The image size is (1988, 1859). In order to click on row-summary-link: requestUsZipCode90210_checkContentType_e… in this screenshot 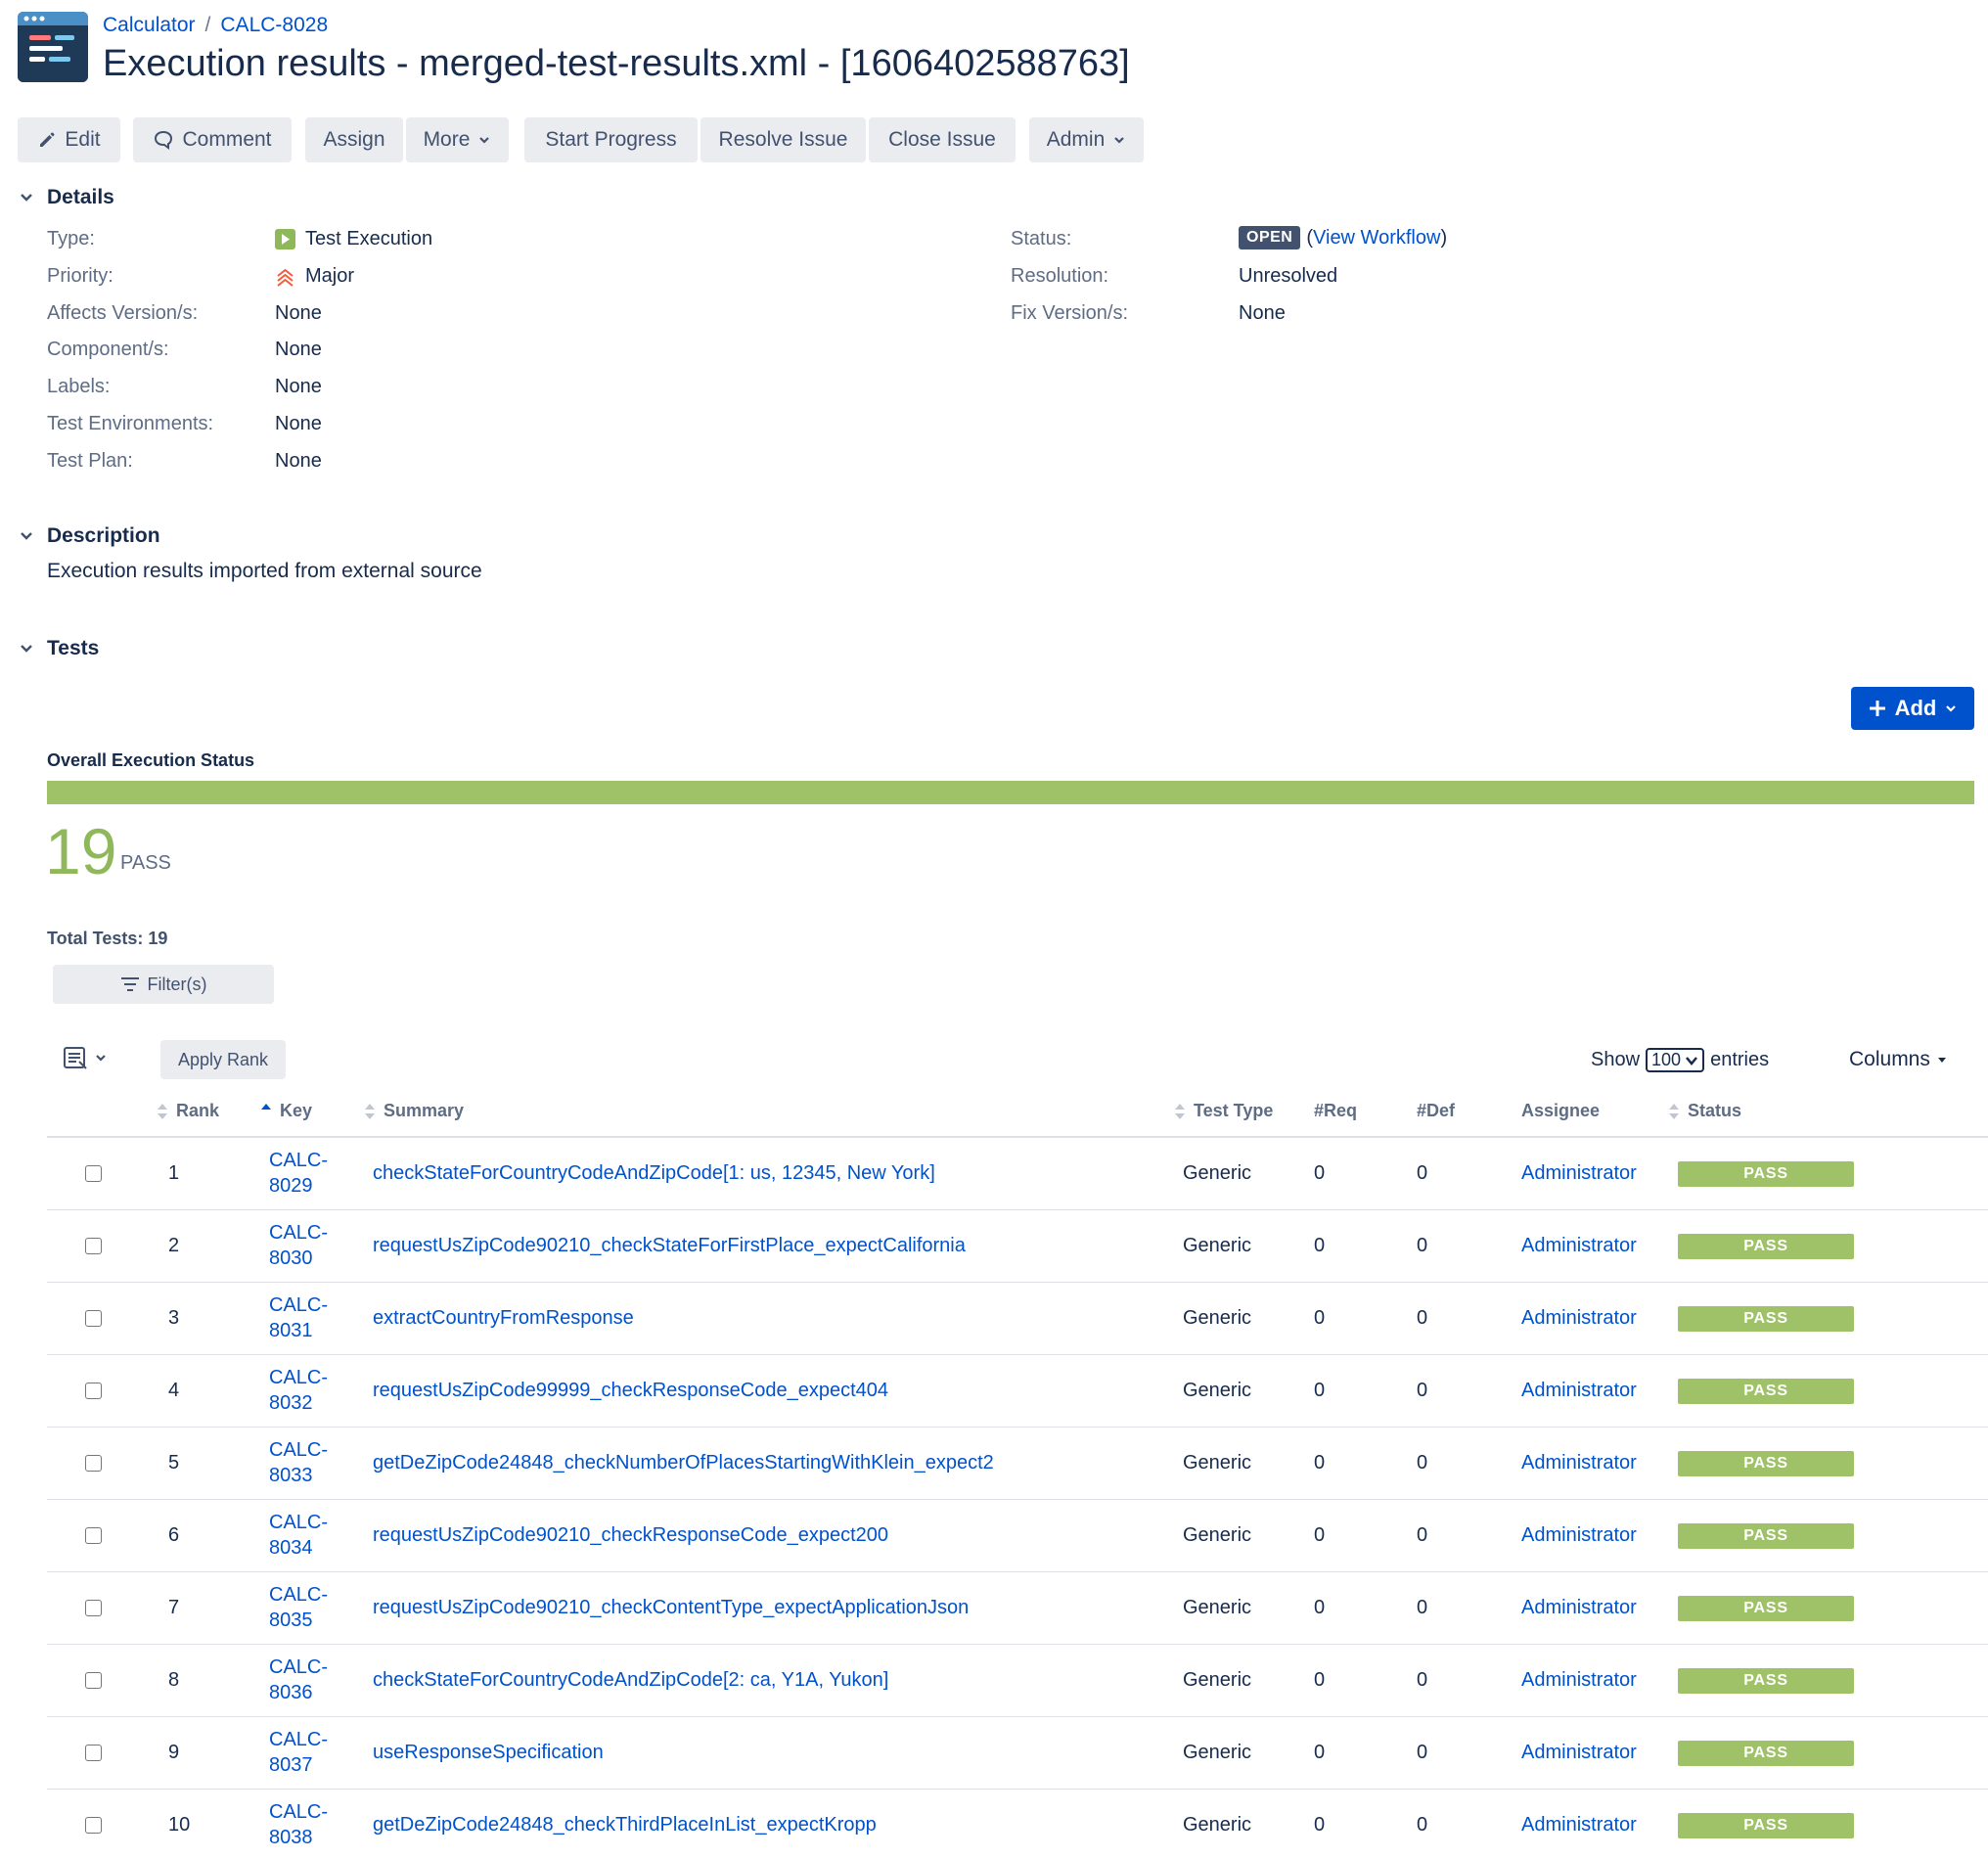, I will do `click(671, 1608)`.